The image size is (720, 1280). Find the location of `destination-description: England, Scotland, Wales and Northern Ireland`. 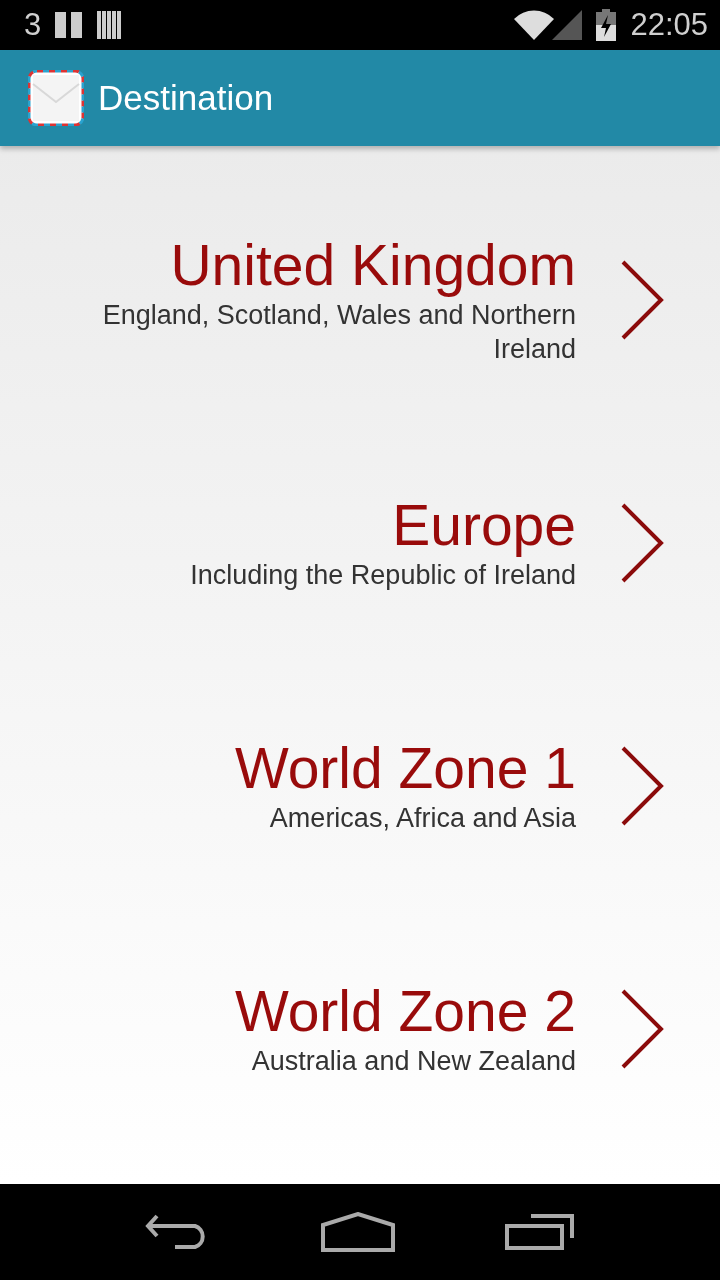

destination-description: England, Scotland, Wales and Northern Ireland is located at coordinates (338, 333).